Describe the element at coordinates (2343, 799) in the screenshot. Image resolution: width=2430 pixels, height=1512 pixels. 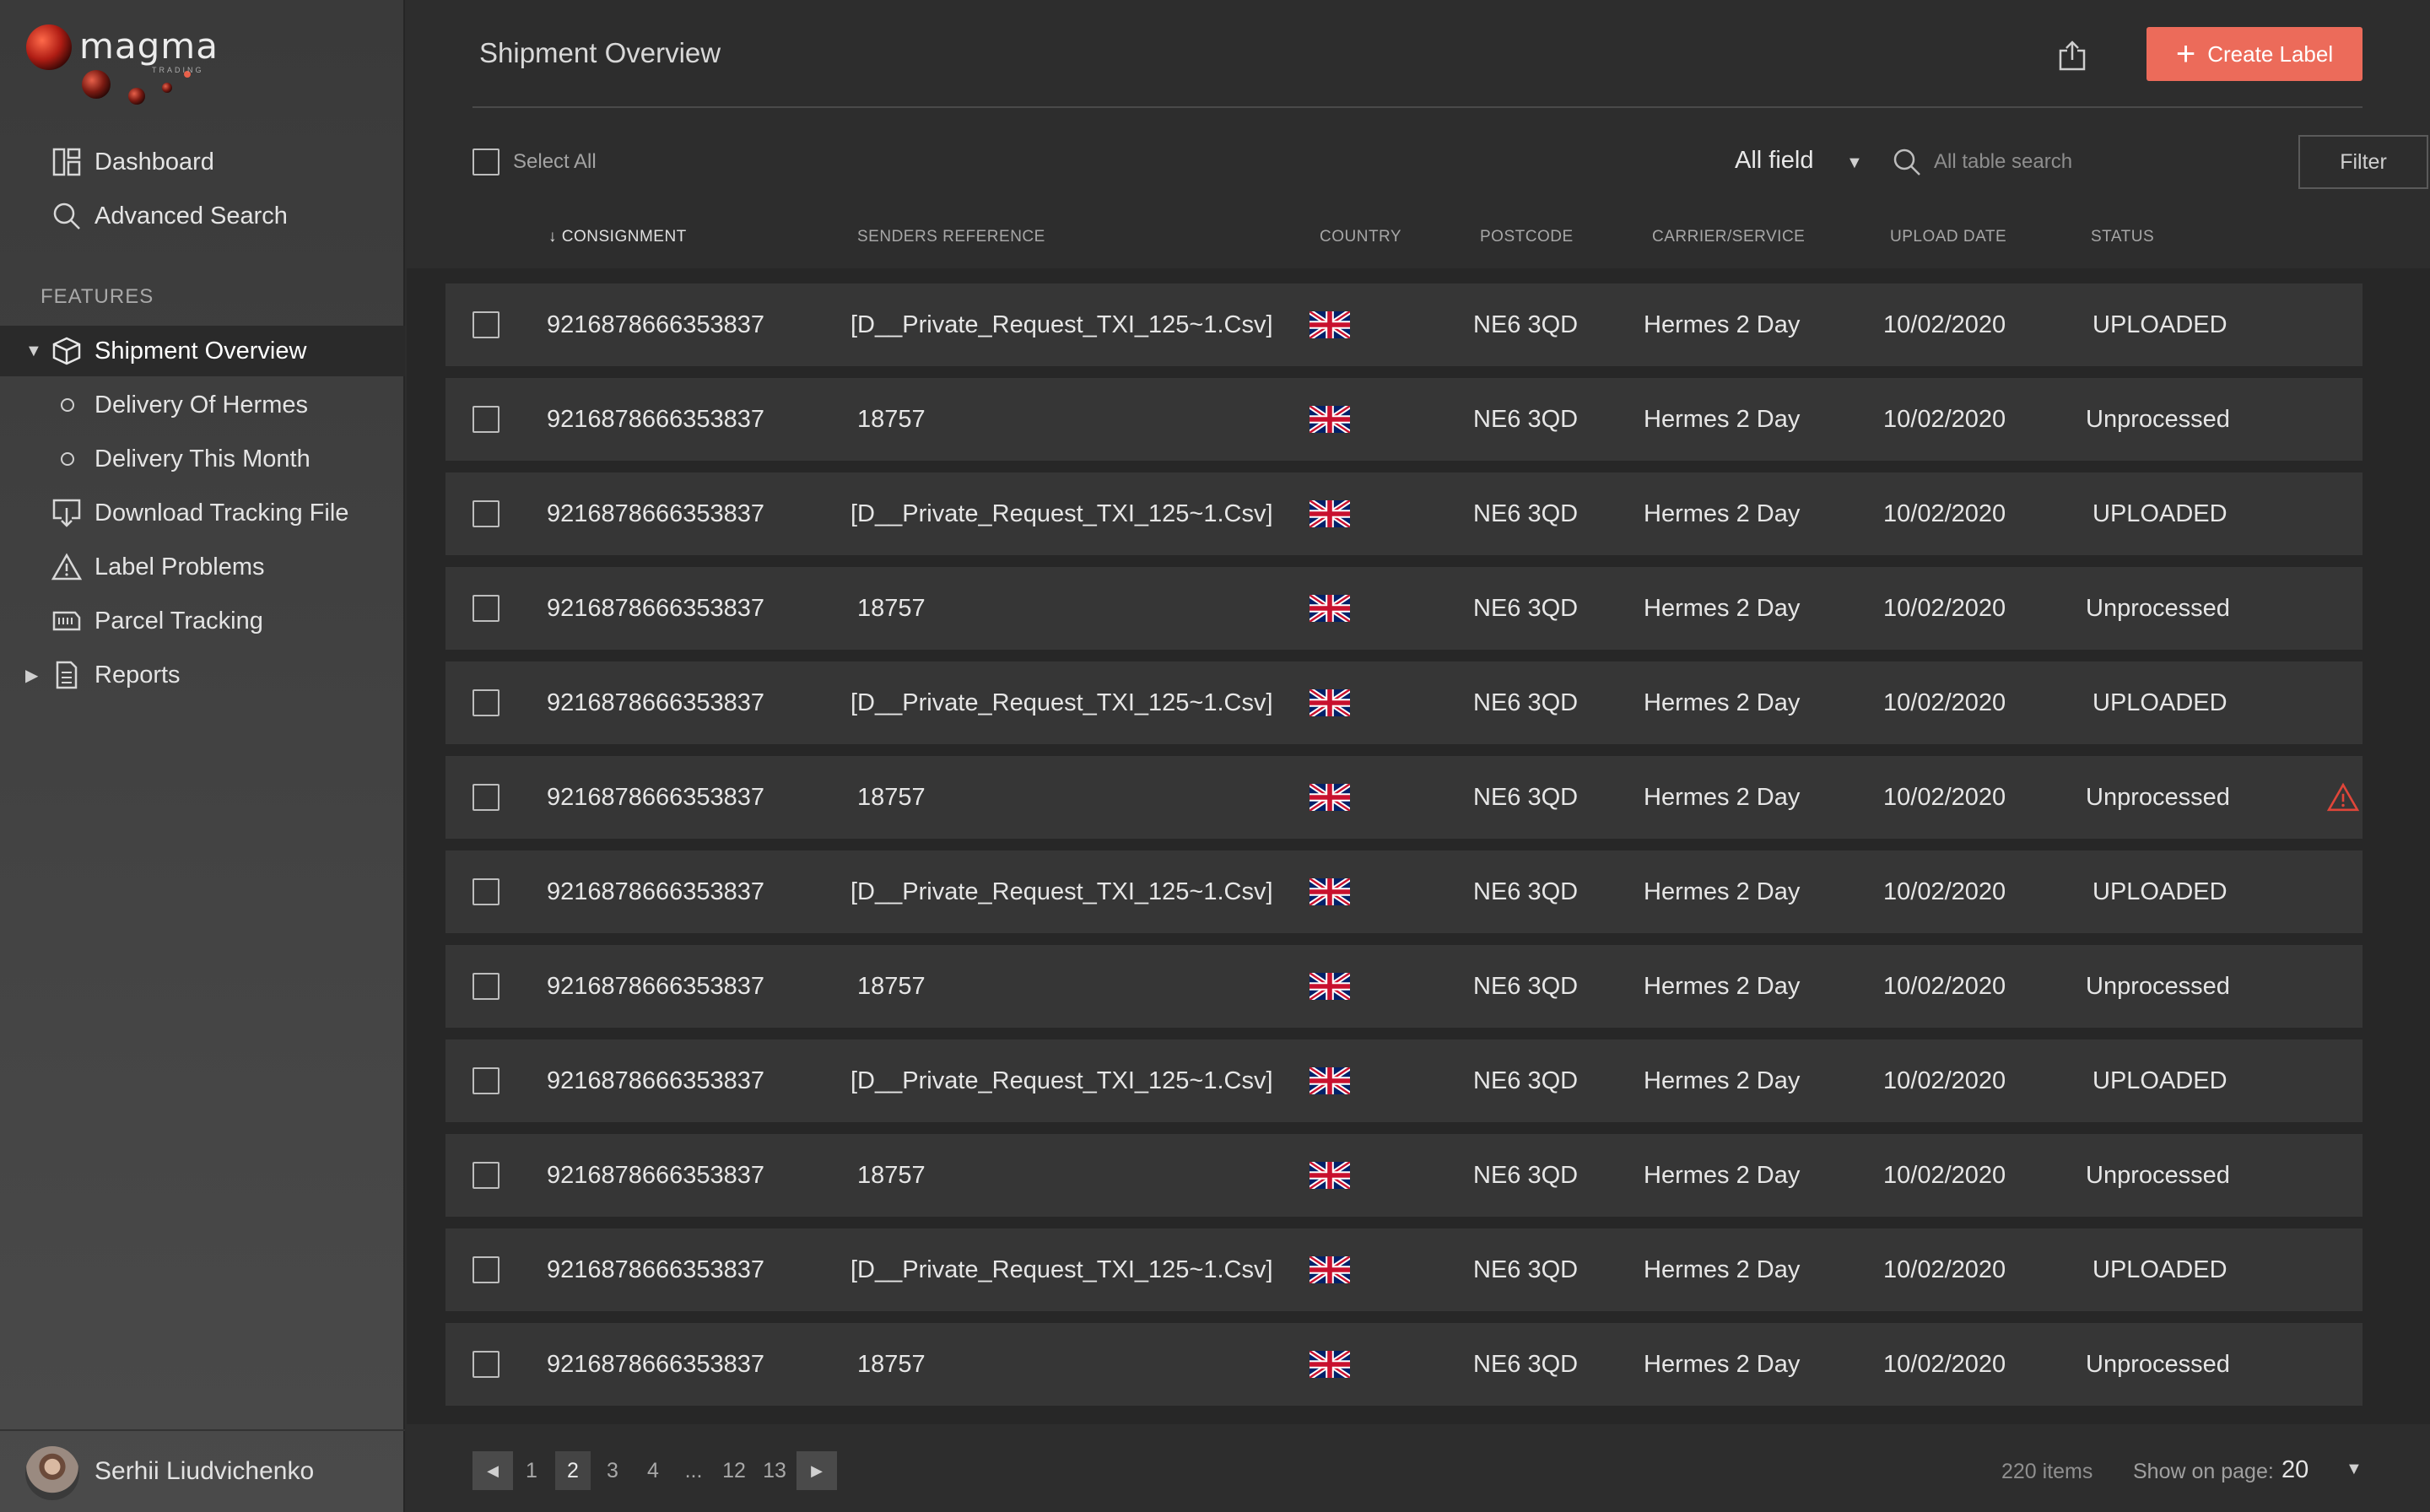
I see `warning-icon` at that location.